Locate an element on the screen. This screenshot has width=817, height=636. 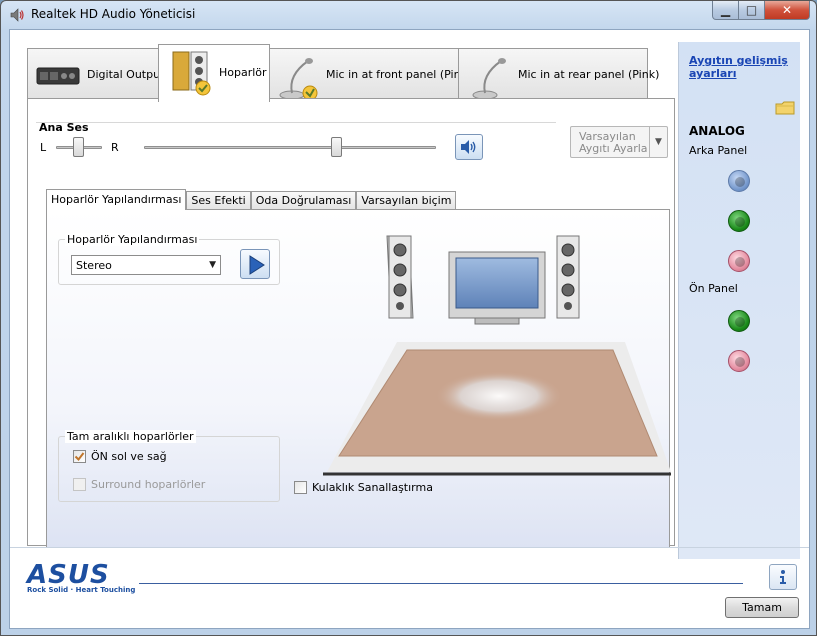
left-speaker-icon is located at coordinates (400, 277).